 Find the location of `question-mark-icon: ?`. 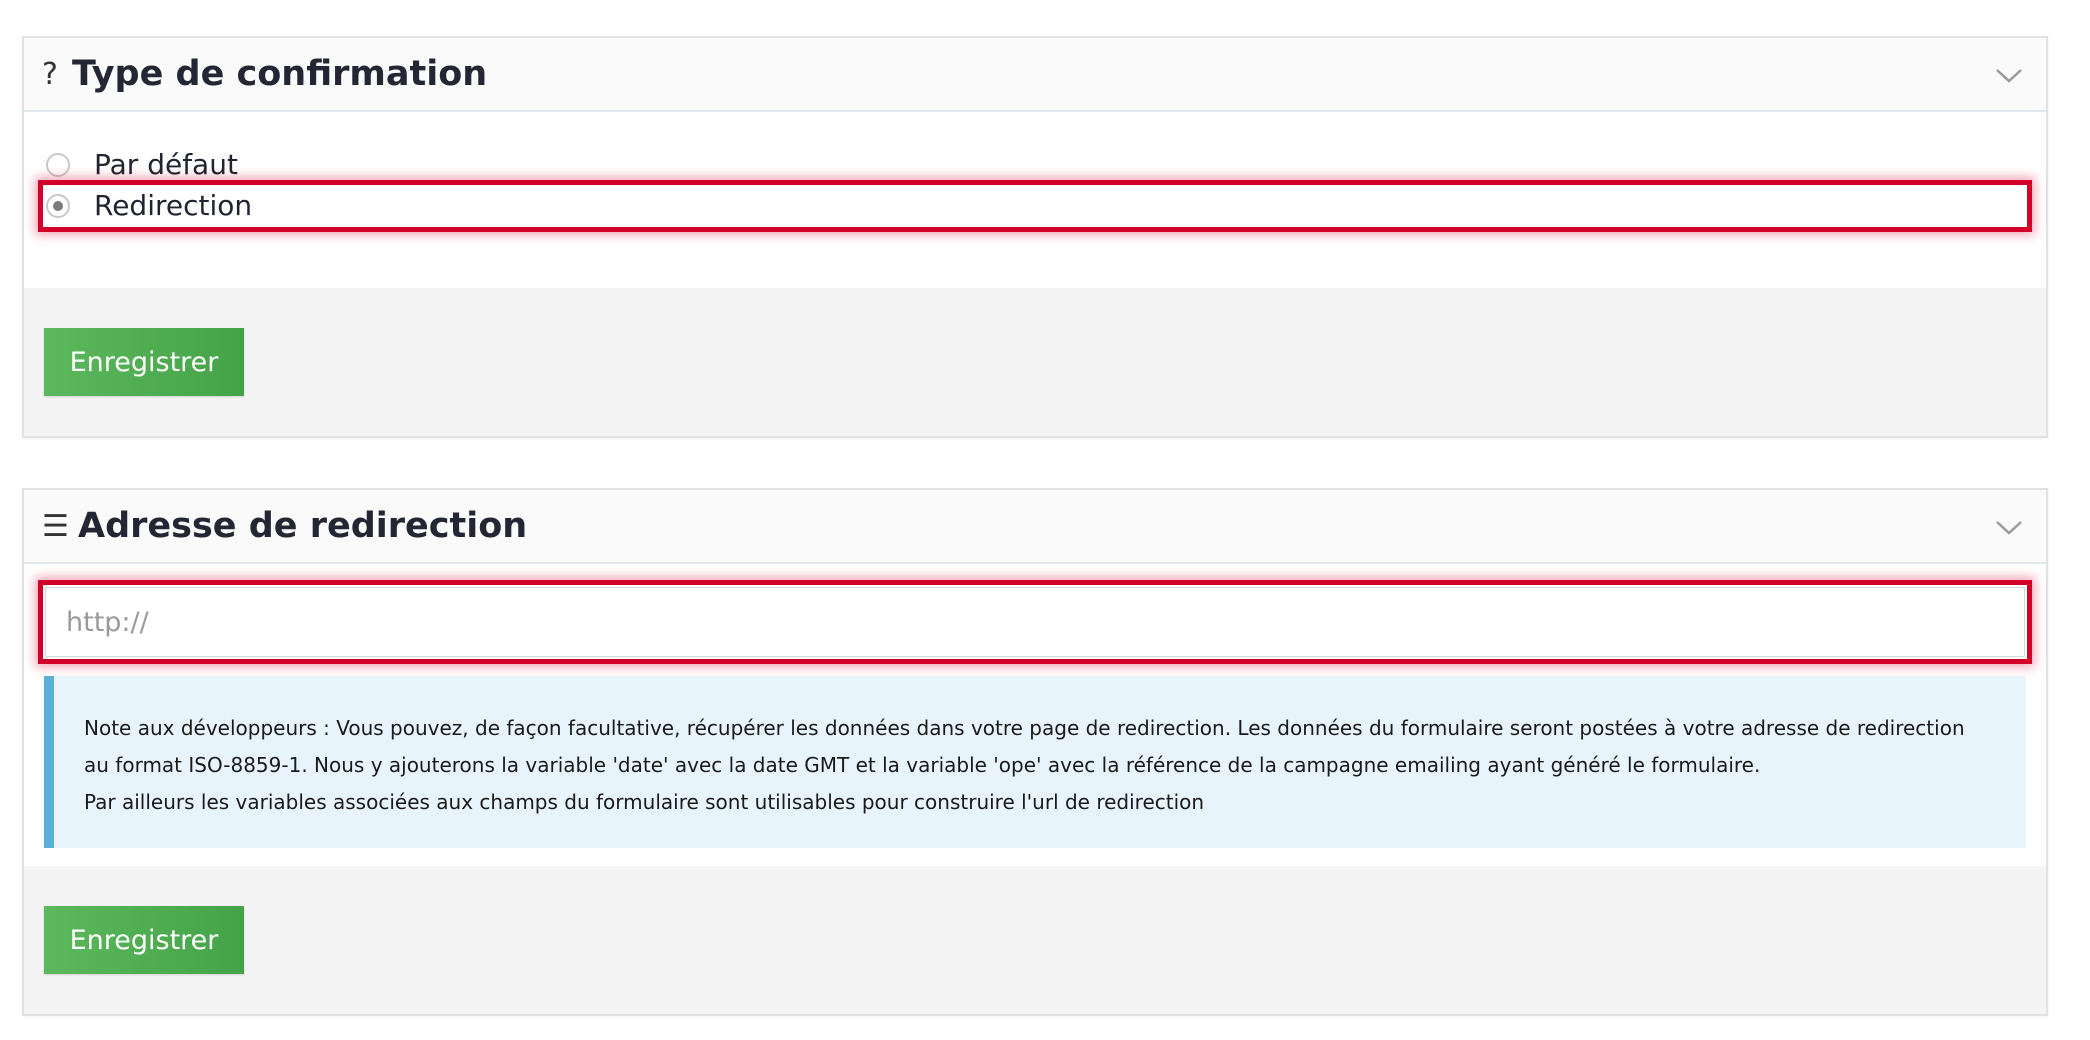

question-mark-icon: ? is located at coordinates (50, 74).